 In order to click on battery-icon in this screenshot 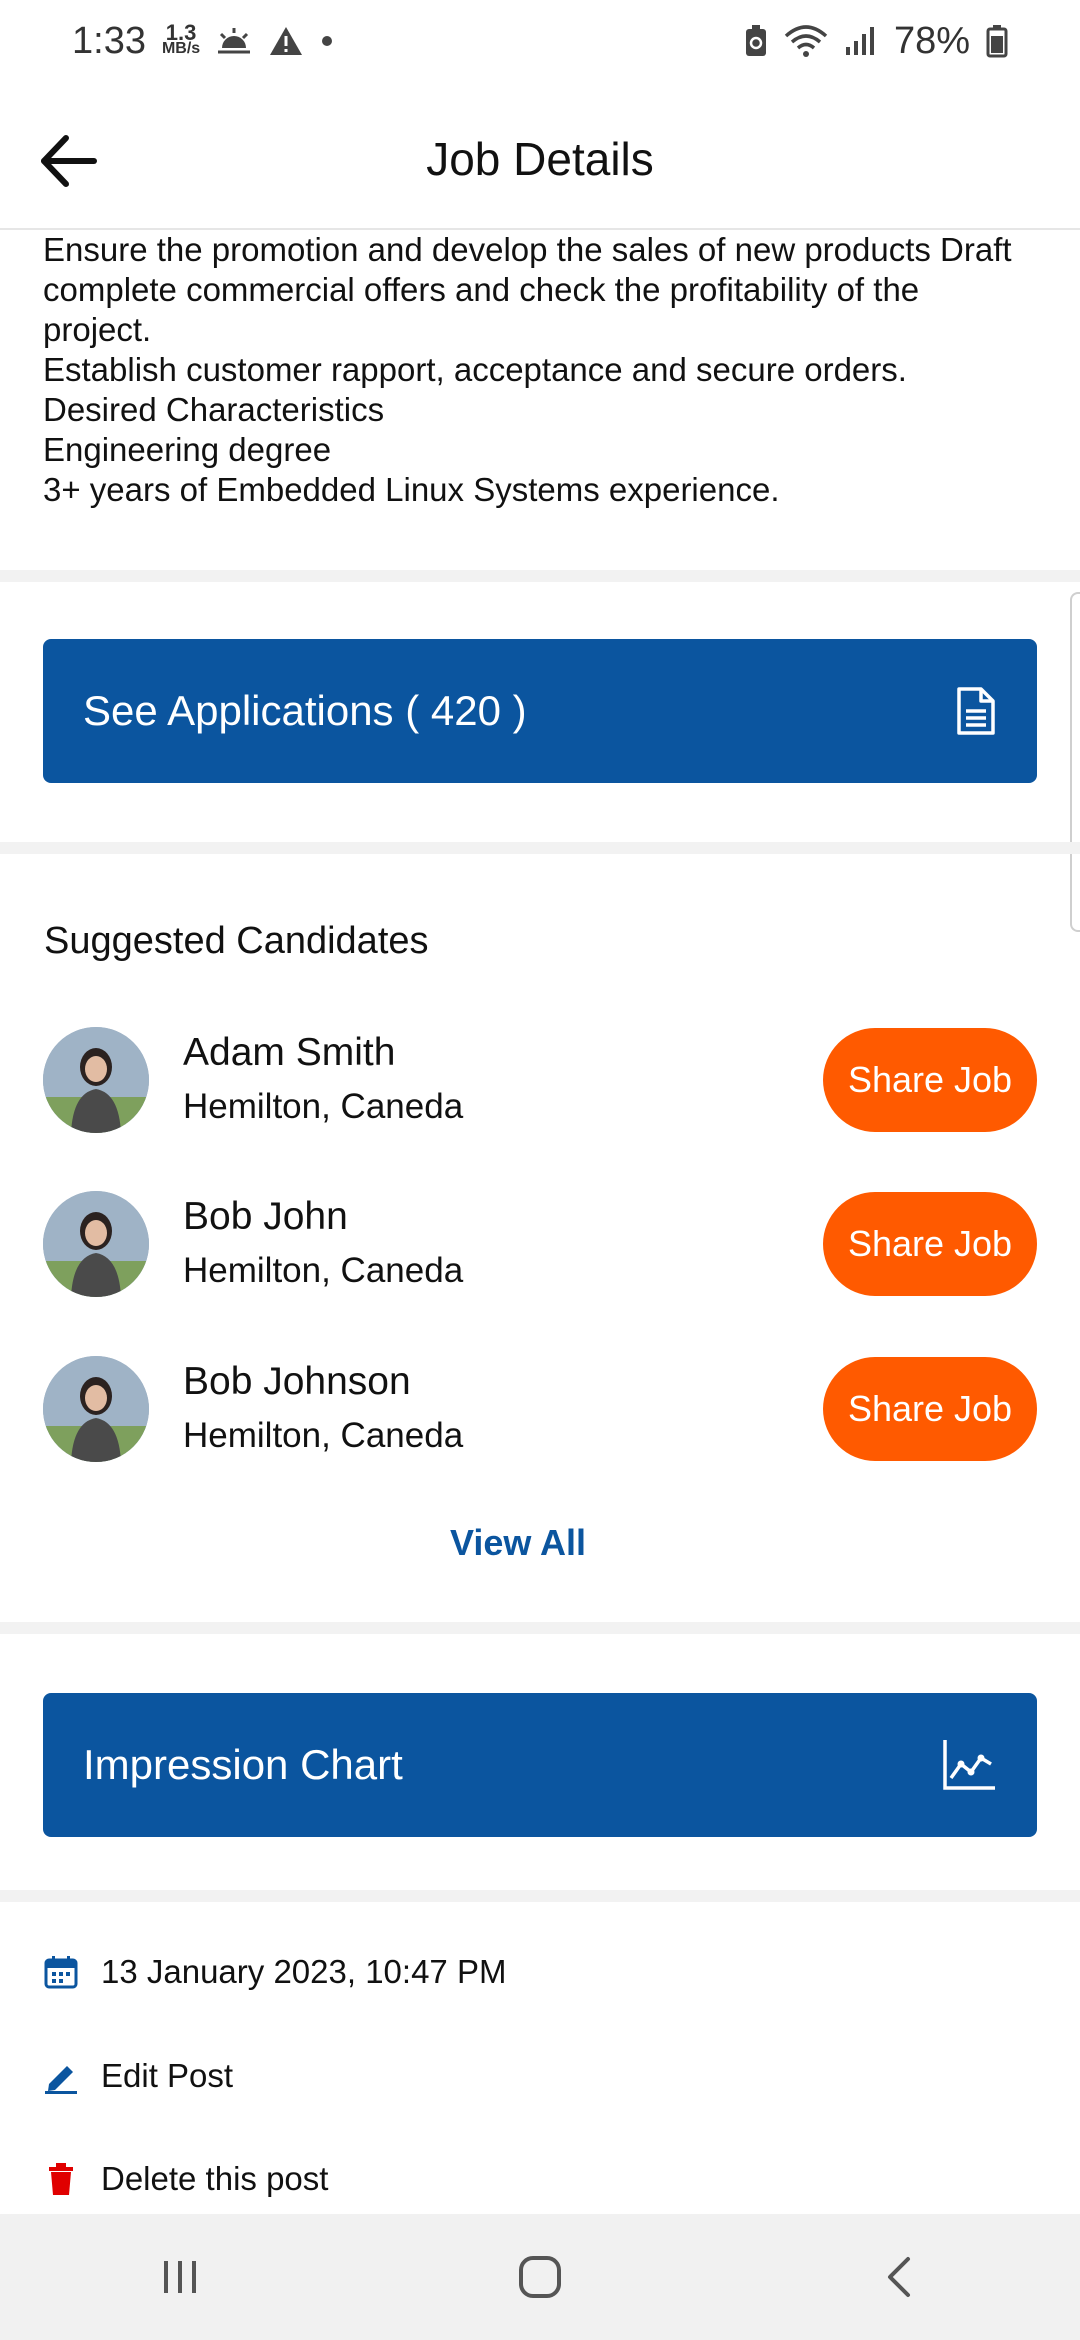, I will do `click(997, 41)`.